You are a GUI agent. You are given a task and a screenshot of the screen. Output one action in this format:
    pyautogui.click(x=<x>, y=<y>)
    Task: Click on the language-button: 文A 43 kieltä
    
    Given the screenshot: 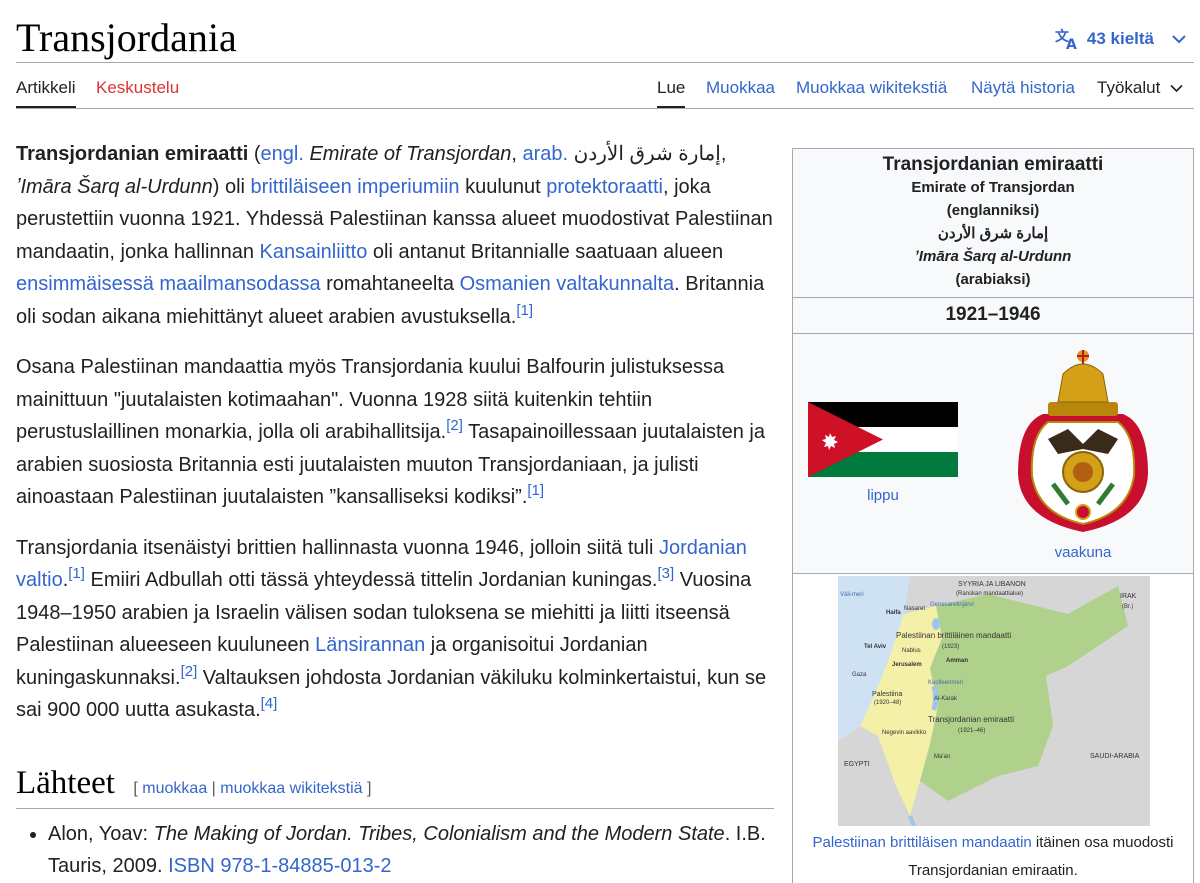 What is the action you would take?
    pyautogui.click(x=1120, y=39)
    